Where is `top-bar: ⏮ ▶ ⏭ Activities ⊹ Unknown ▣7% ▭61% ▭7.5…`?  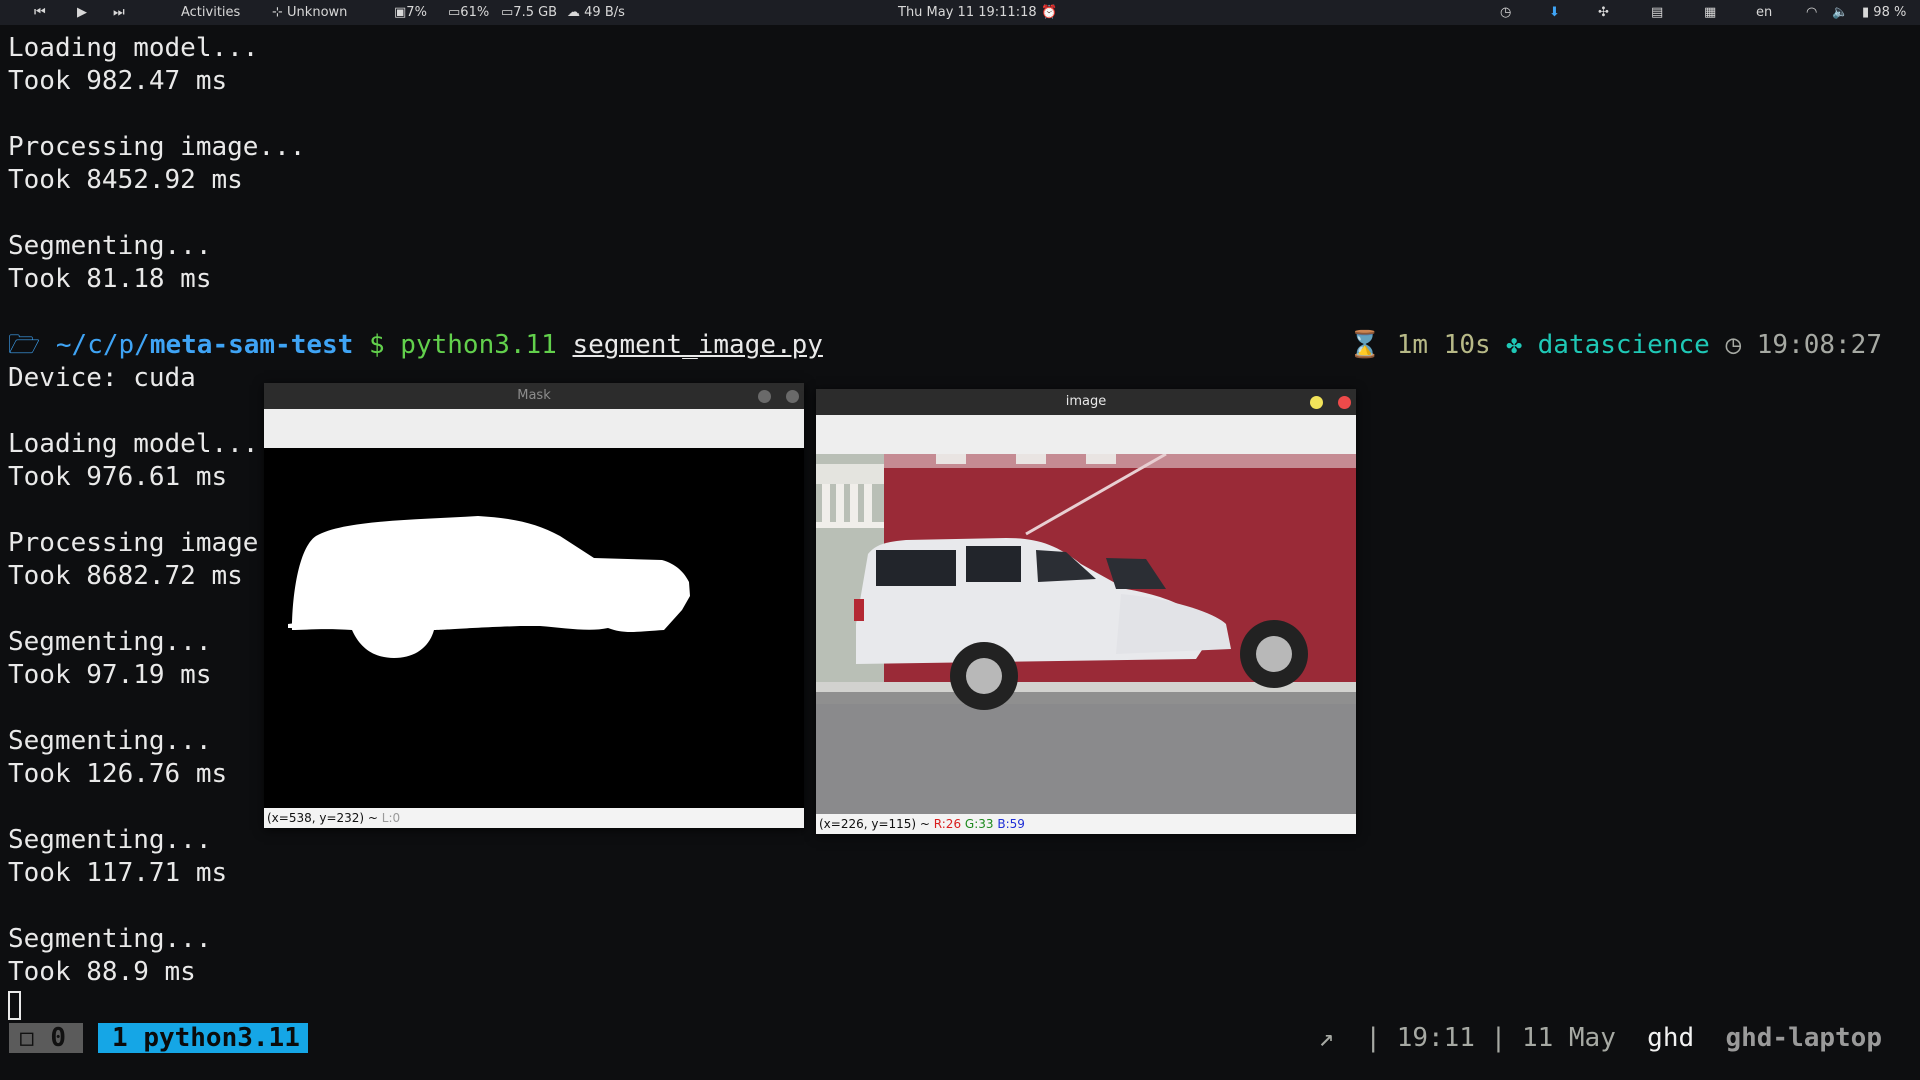
top-bar: ⏮ ▶ ⏭ Activities ⊹ Unknown ▣7% ▭61% ▭7.5… is located at coordinates (960, 12).